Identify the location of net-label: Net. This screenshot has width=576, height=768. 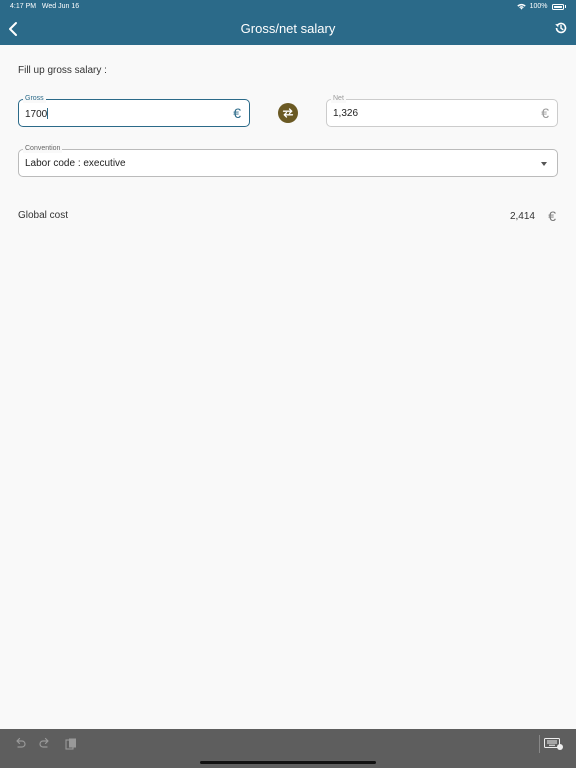
(338, 99).